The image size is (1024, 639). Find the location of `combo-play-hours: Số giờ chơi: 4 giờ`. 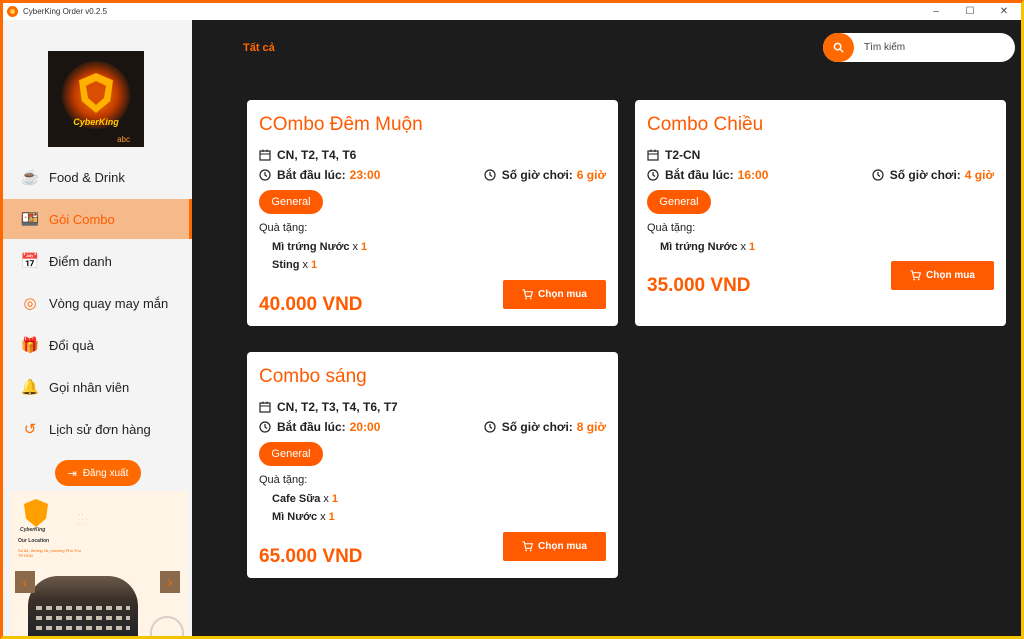

combo-play-hours: Số giờ chơi: 4 giờ is located at coordinates (933, 175).